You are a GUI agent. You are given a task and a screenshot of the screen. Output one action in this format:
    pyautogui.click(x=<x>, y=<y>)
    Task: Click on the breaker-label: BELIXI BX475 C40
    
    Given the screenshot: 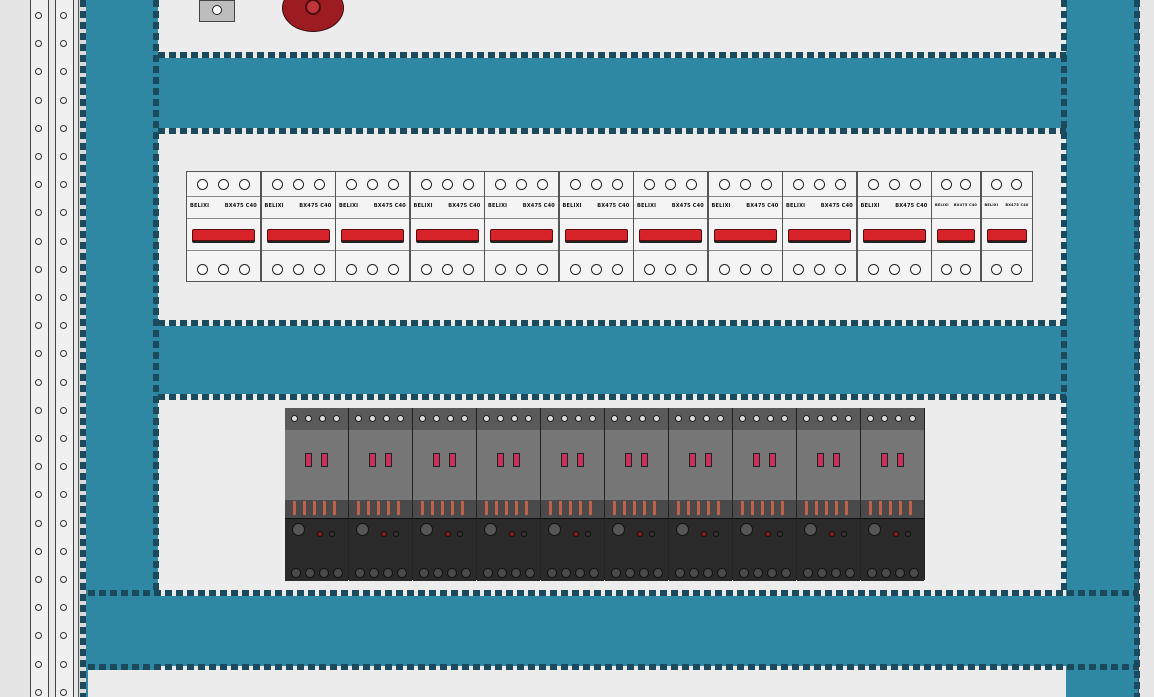 What is the action you would take?
    pyautogui.click(x=447, y=206)
    